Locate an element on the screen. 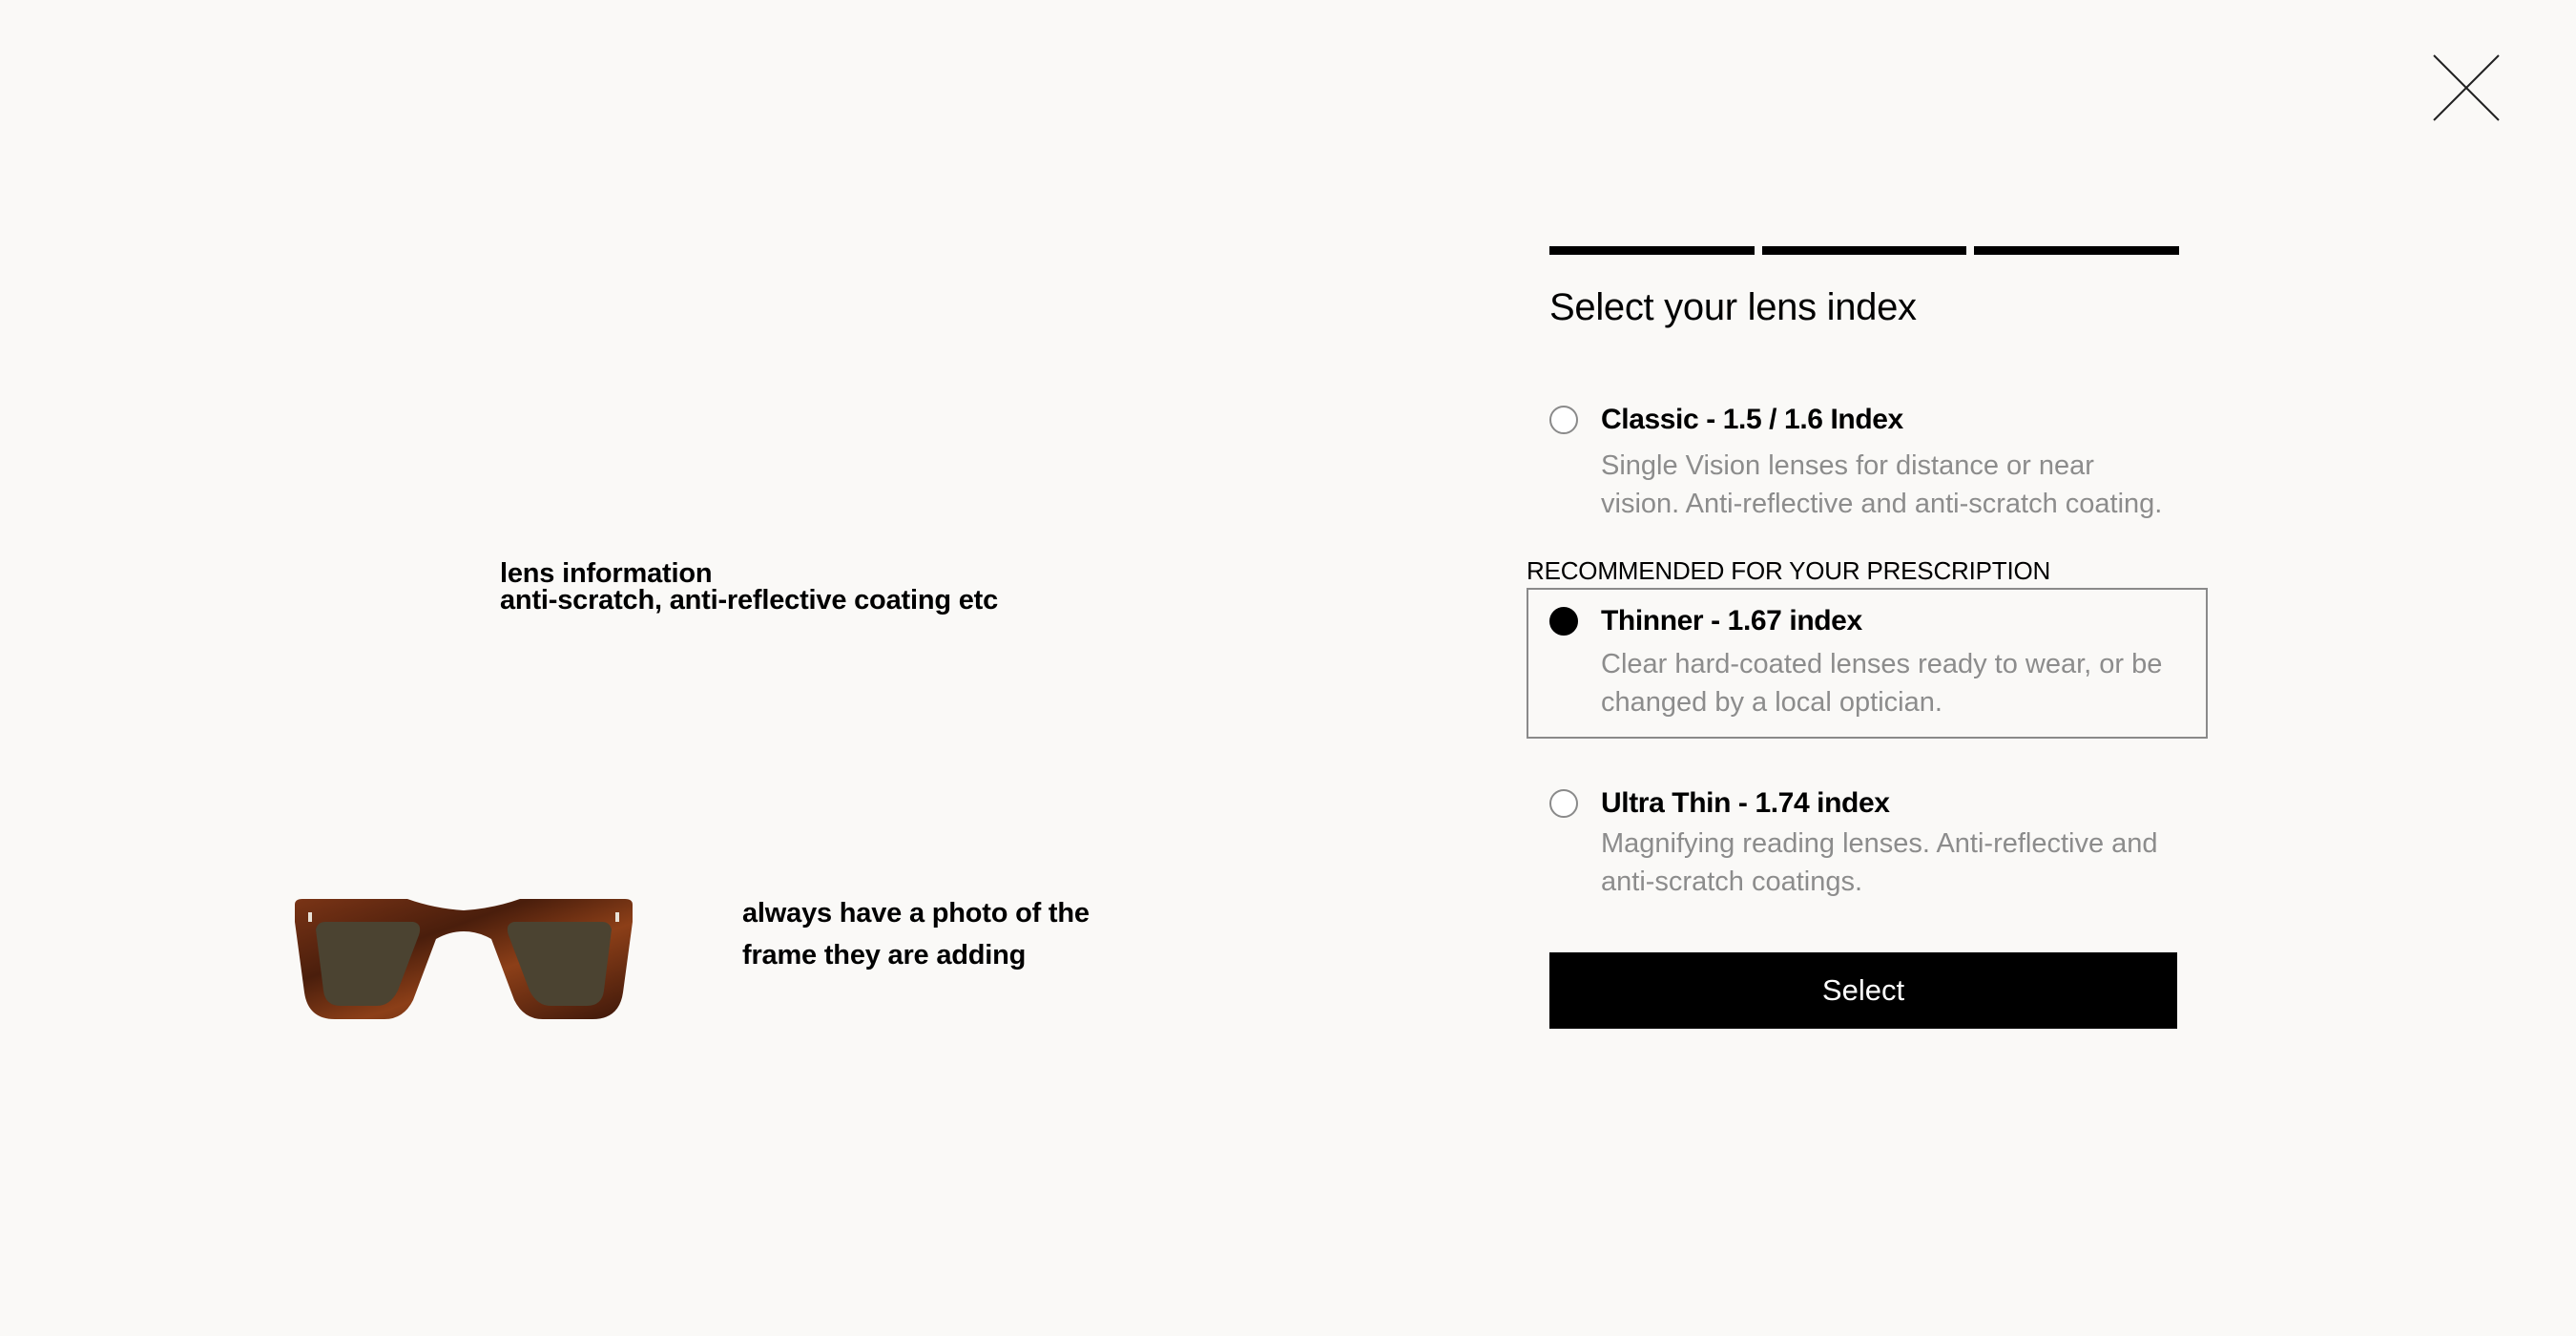  progress-bar is located at coordinates (1864, 250).